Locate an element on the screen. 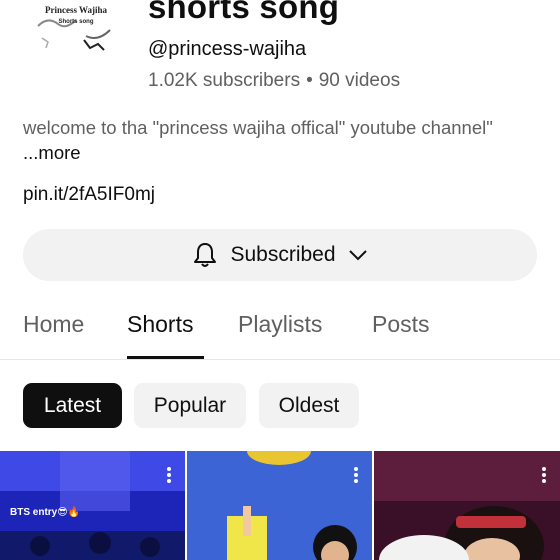 This screenshot has width=560, height=560. video-count: 90 videos is located at coordinates (359, 80).